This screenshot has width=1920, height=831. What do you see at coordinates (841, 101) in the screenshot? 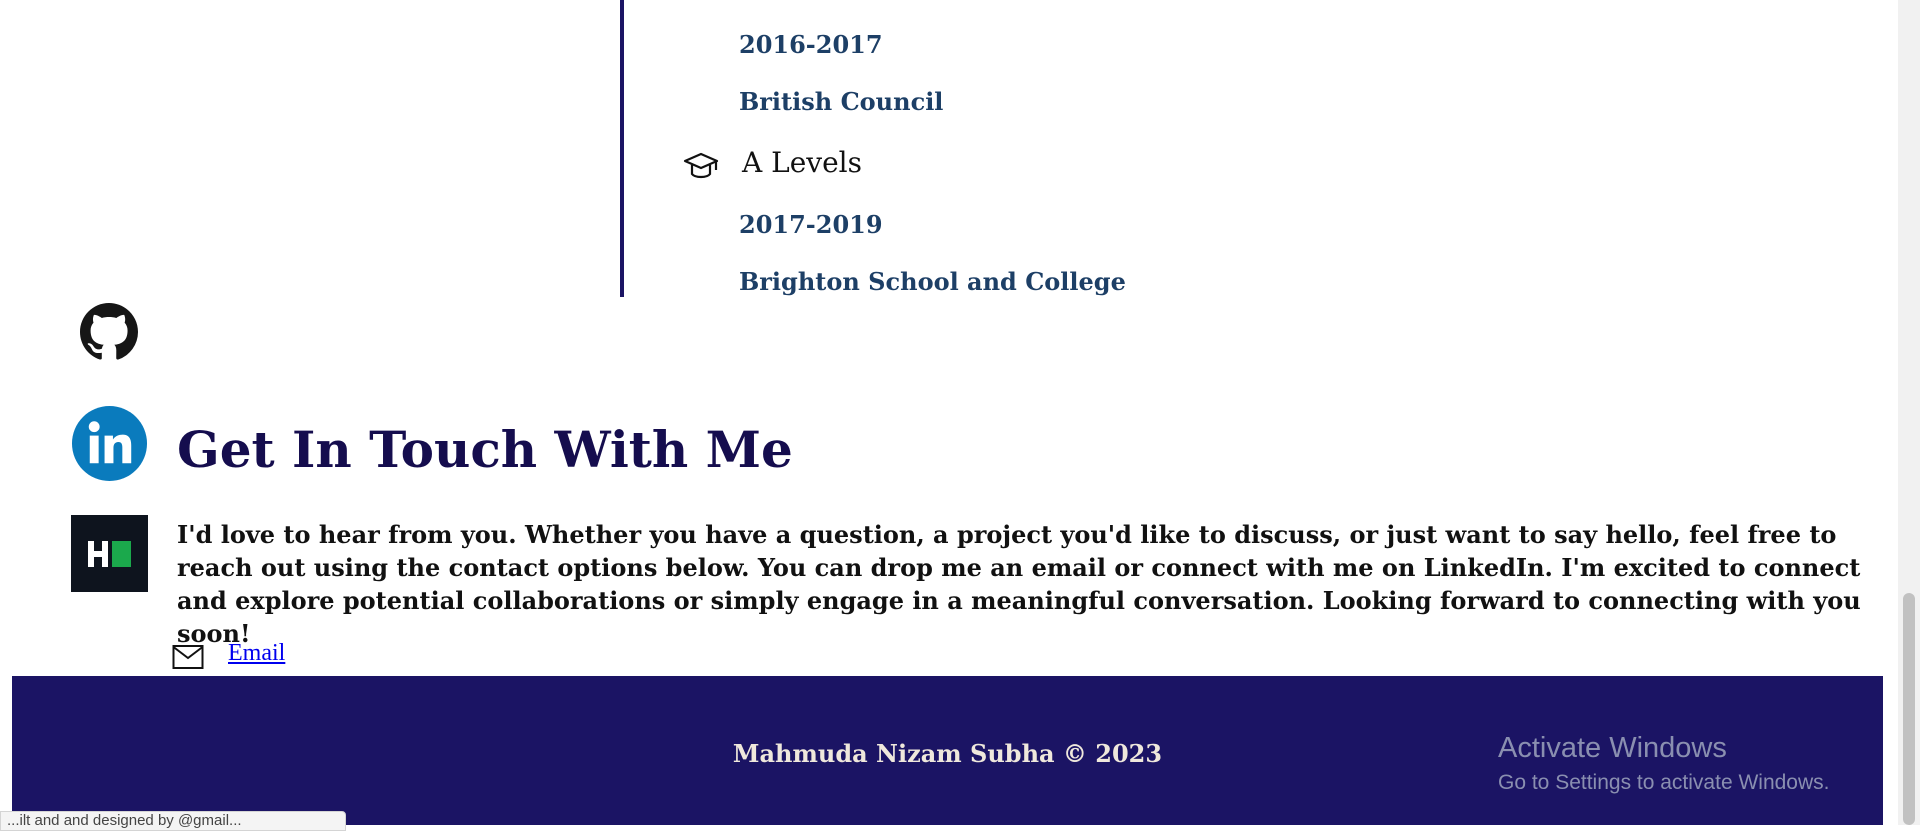
I see `education-school: British Council` at bounding box center [841, 101].